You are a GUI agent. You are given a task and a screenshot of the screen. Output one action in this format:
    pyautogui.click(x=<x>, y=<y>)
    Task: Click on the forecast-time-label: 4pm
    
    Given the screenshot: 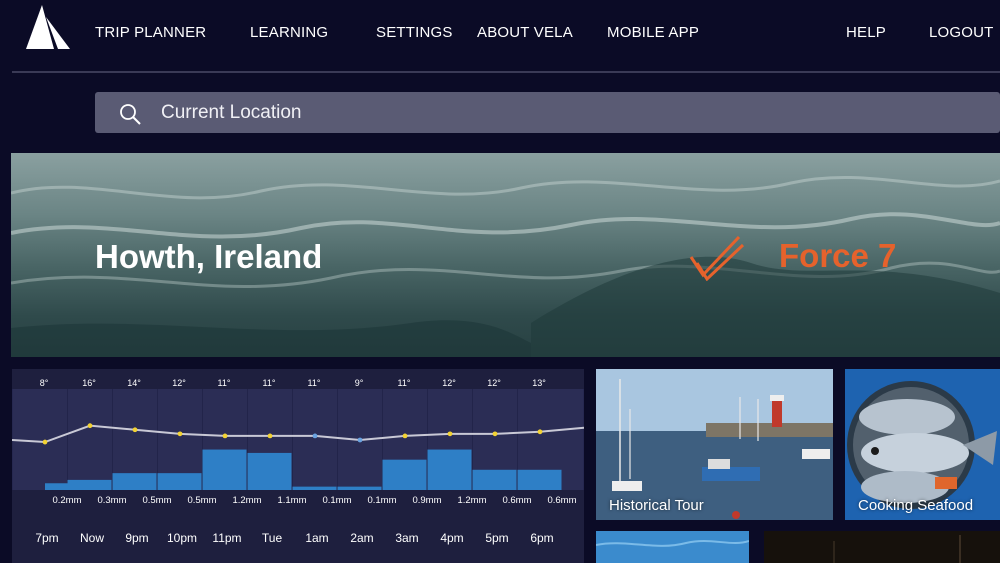 What is the action you would take?
    pyautogui.click(x=452, y=538)
    